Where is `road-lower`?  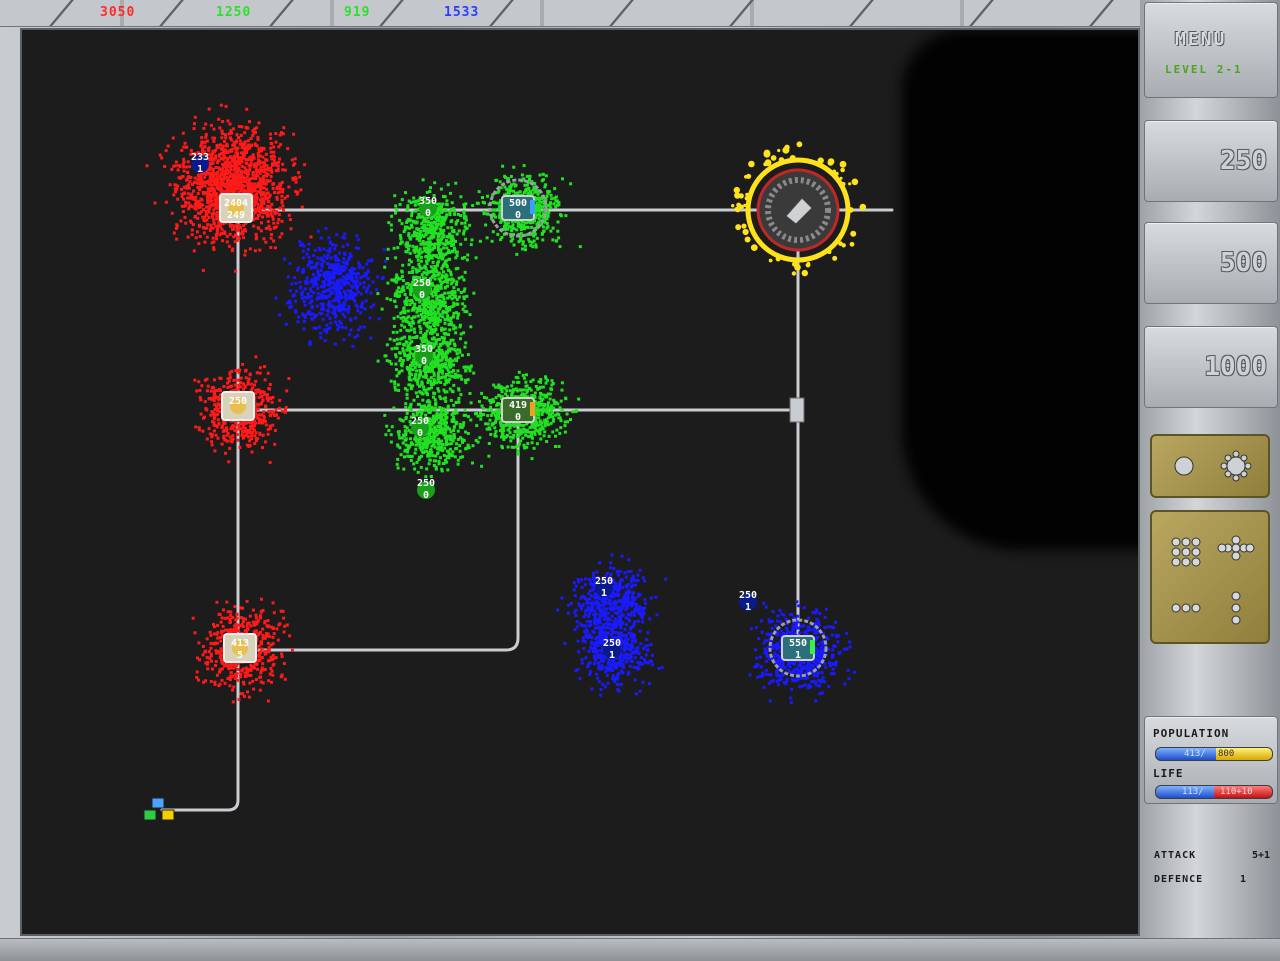 road-lower is located at coordinates (378, 530).